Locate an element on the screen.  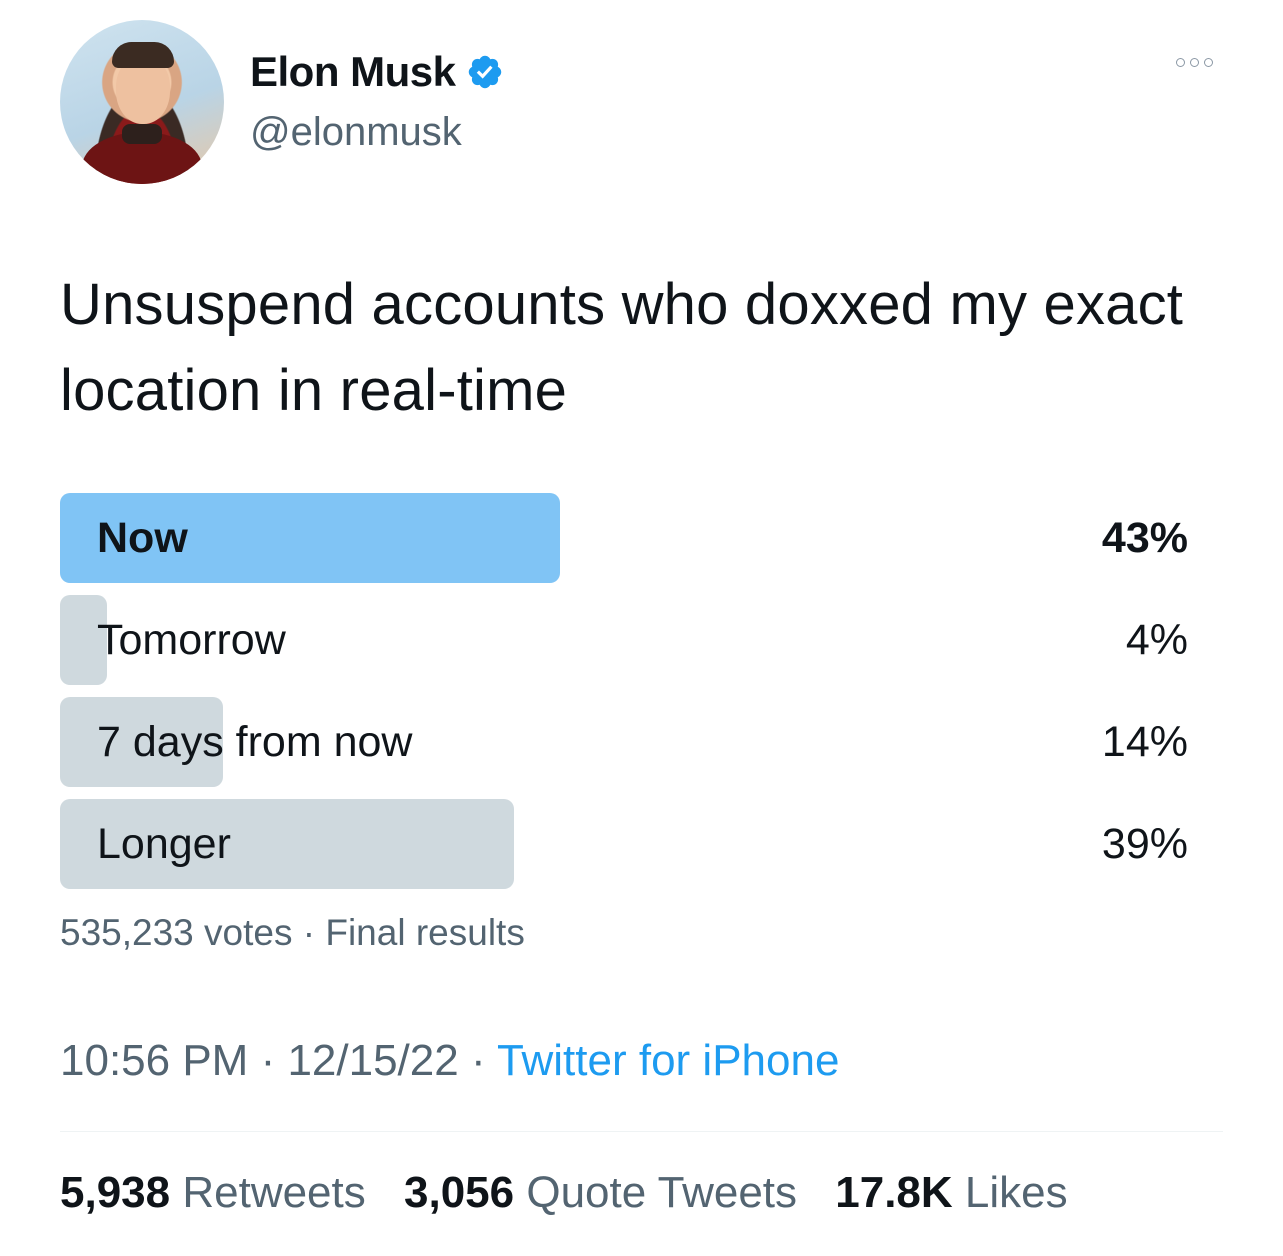
more-options-icon is located at coordinates (1194, 62).